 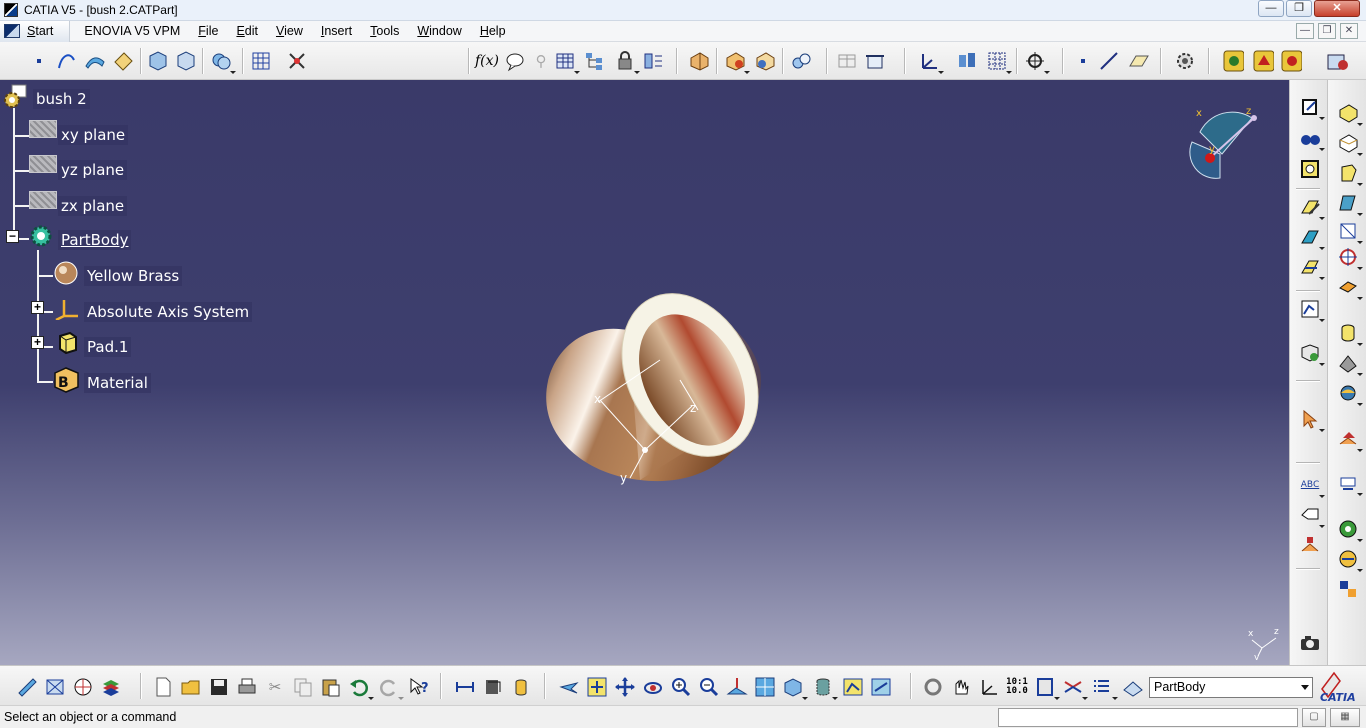 I want to click on pad-icon, so click(x=67, y=343).